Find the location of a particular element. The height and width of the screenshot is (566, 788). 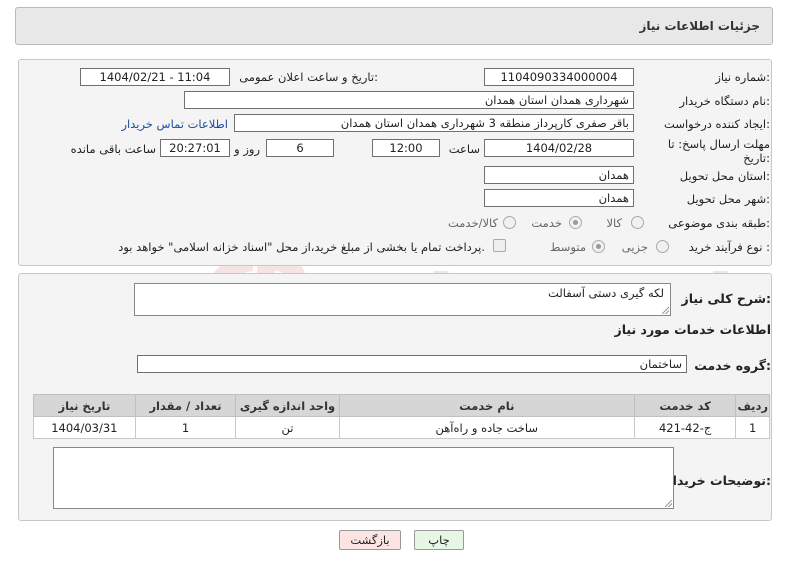

cell-quantity: 1 is located at coordinates (185, 427).